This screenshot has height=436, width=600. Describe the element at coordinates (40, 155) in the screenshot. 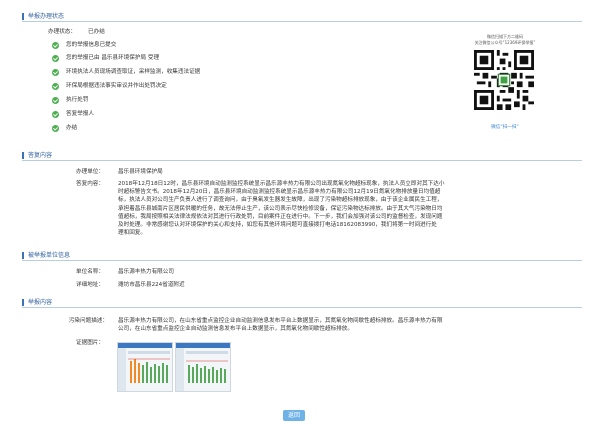

I see `section-title: 答复内容` at that location.